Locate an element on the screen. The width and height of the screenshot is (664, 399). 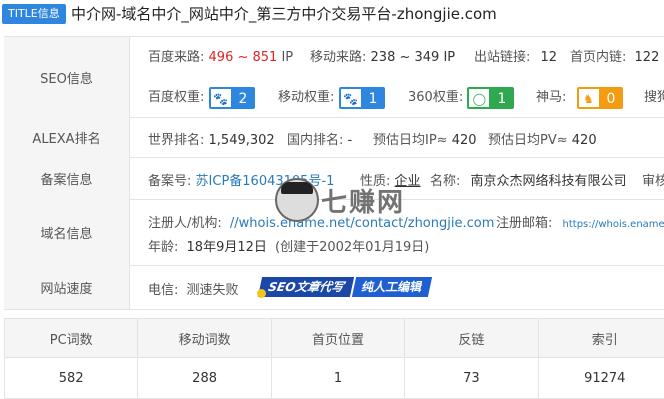
mobile-traffic: 移动来路: 238 ~ 349 IP is located at coordinates (382, 55).